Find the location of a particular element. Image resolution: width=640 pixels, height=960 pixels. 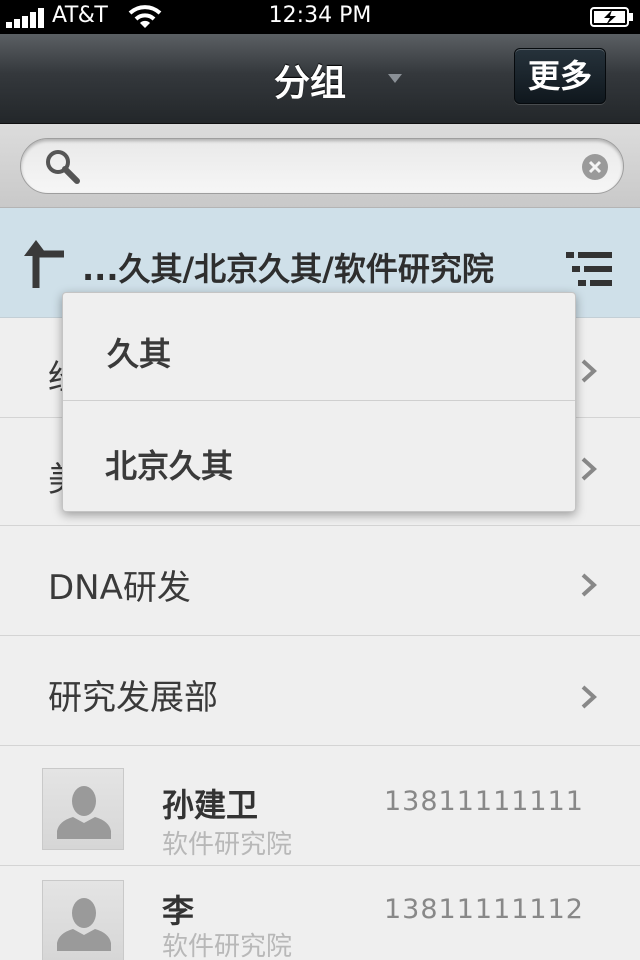

search-field is located at coordinates (322, 166).